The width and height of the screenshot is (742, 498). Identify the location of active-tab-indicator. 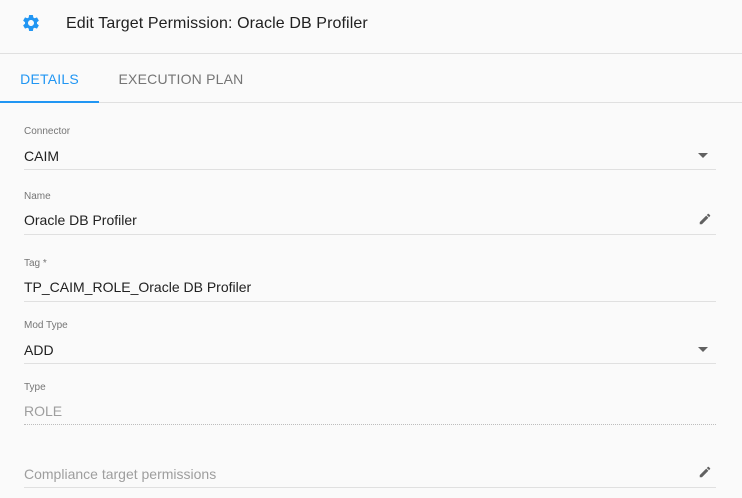
(49, 102).